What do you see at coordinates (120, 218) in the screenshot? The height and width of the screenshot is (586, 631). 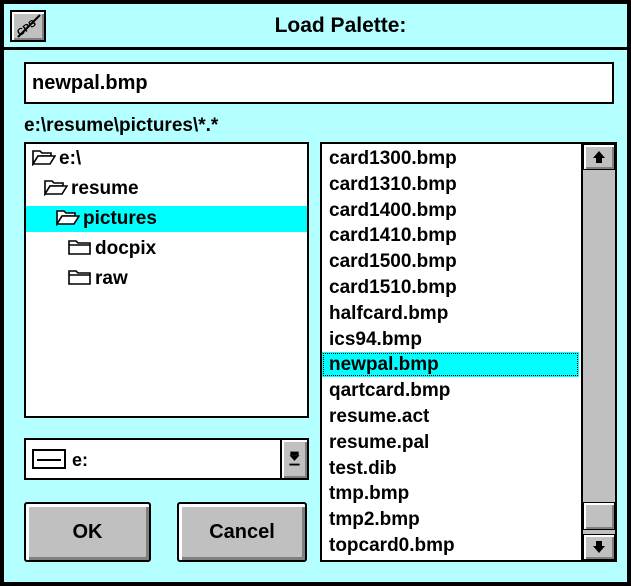 I see `directory-label: pictures` at bounding box center [120, 218].